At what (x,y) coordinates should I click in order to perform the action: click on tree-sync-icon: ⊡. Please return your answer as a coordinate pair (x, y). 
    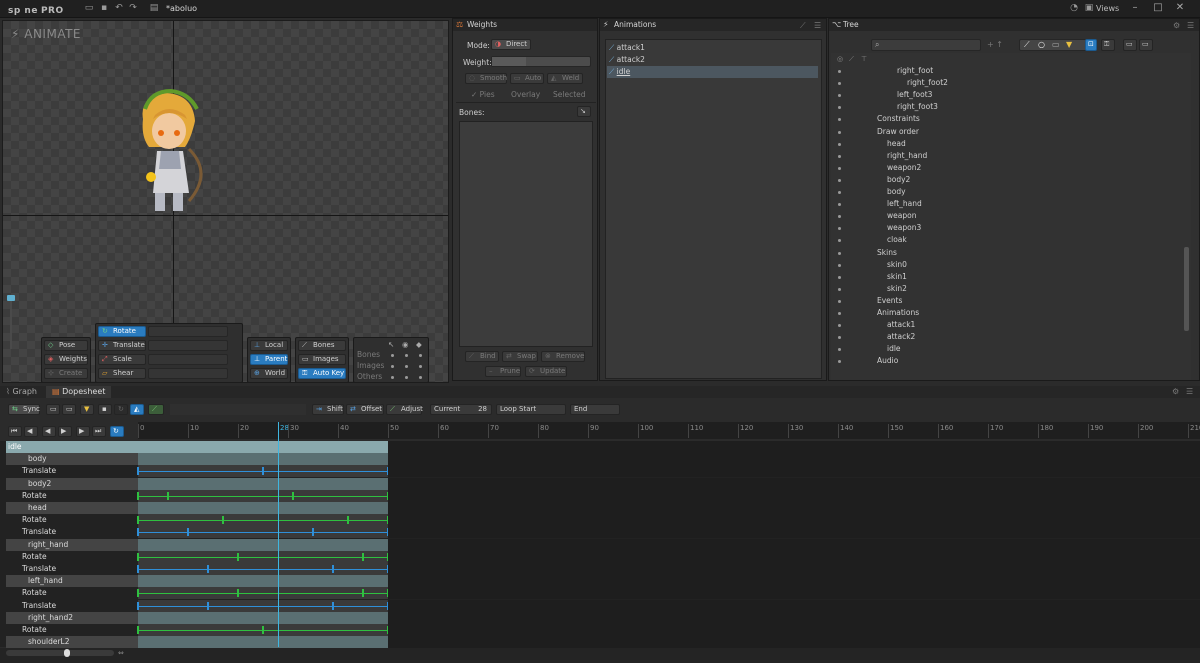
    Looking at the image, I should click on (1091, 45).